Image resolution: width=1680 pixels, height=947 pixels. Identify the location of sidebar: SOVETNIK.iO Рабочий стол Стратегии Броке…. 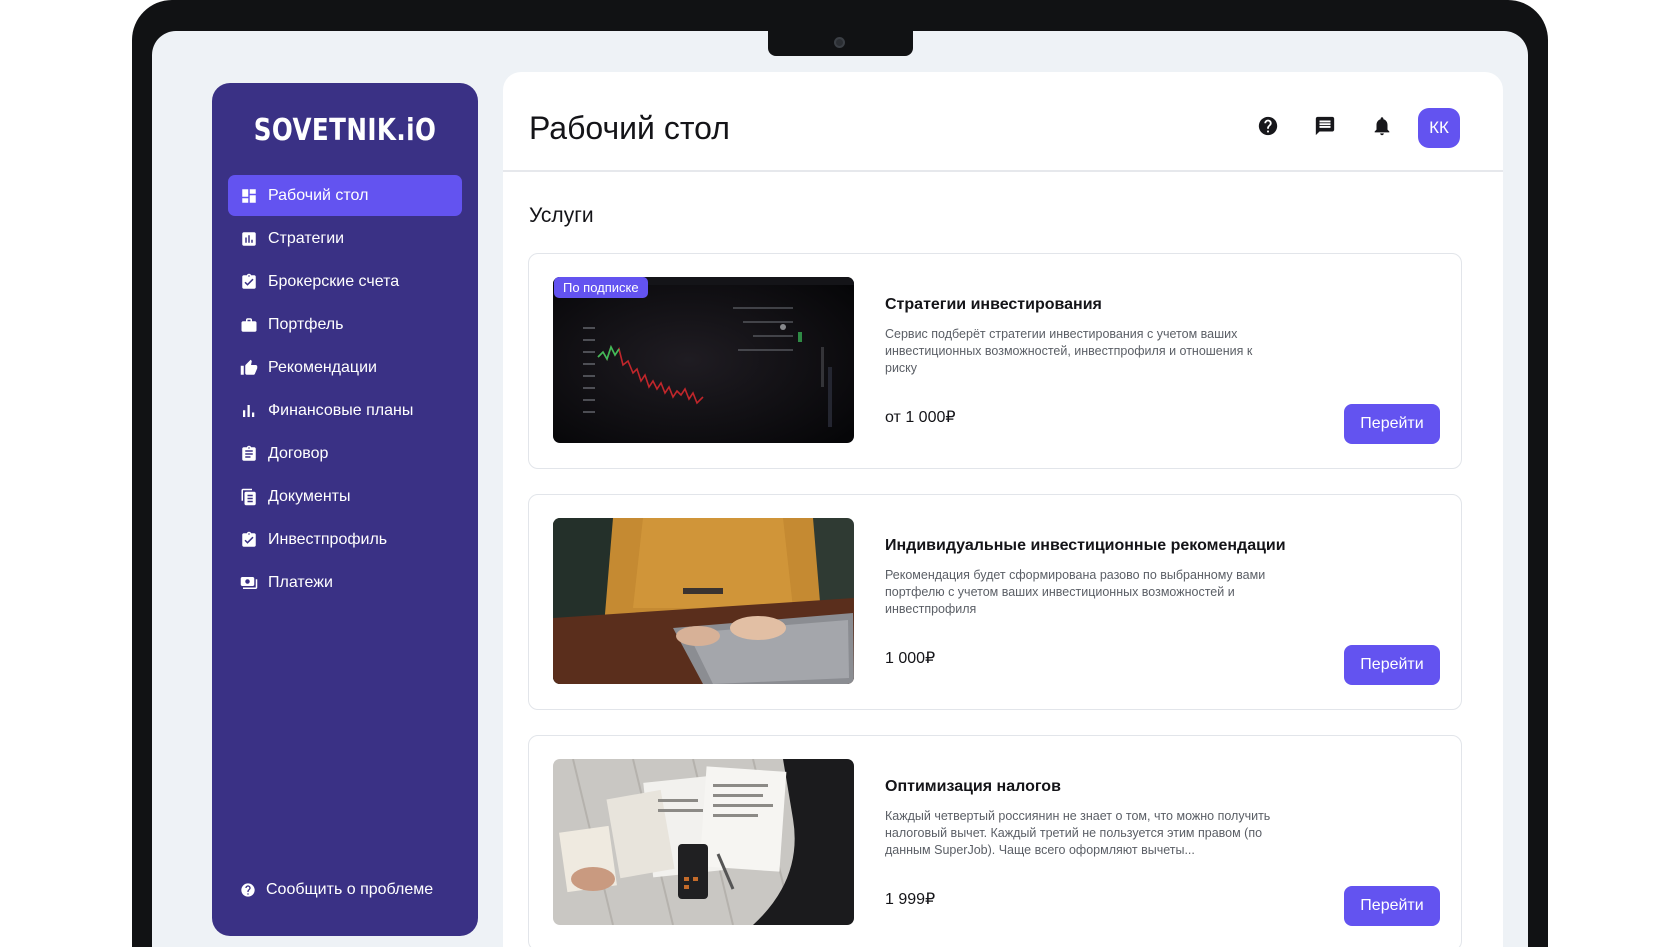
(345, 509).